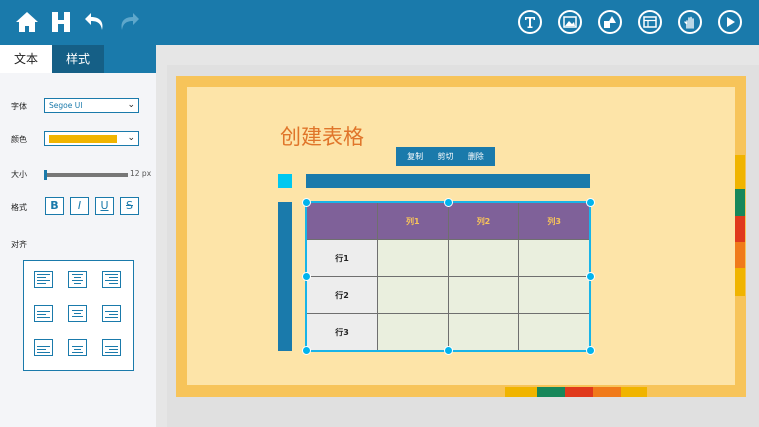  I want to click on save-icon, so click(61, 22).